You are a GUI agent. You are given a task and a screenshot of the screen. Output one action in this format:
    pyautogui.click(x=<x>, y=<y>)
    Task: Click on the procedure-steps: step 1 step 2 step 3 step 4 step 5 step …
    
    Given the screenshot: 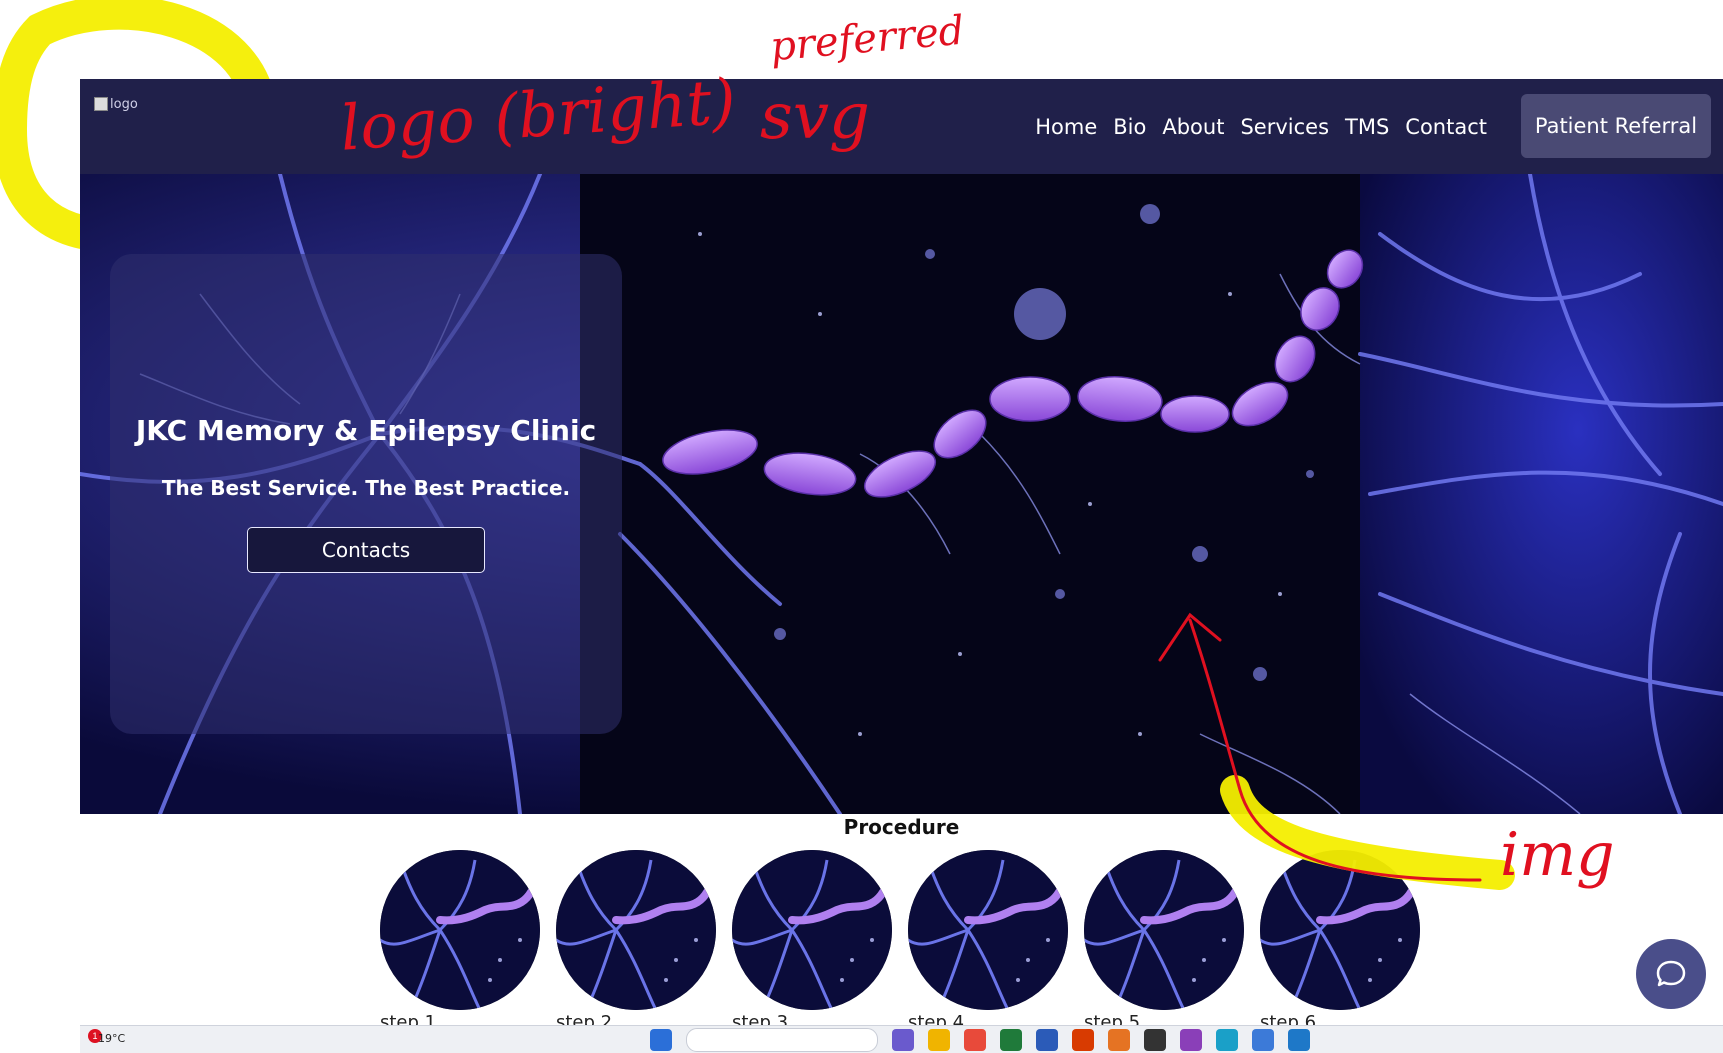 What is the action you would take?
    pyautogui.click(x=930, y=937)
    